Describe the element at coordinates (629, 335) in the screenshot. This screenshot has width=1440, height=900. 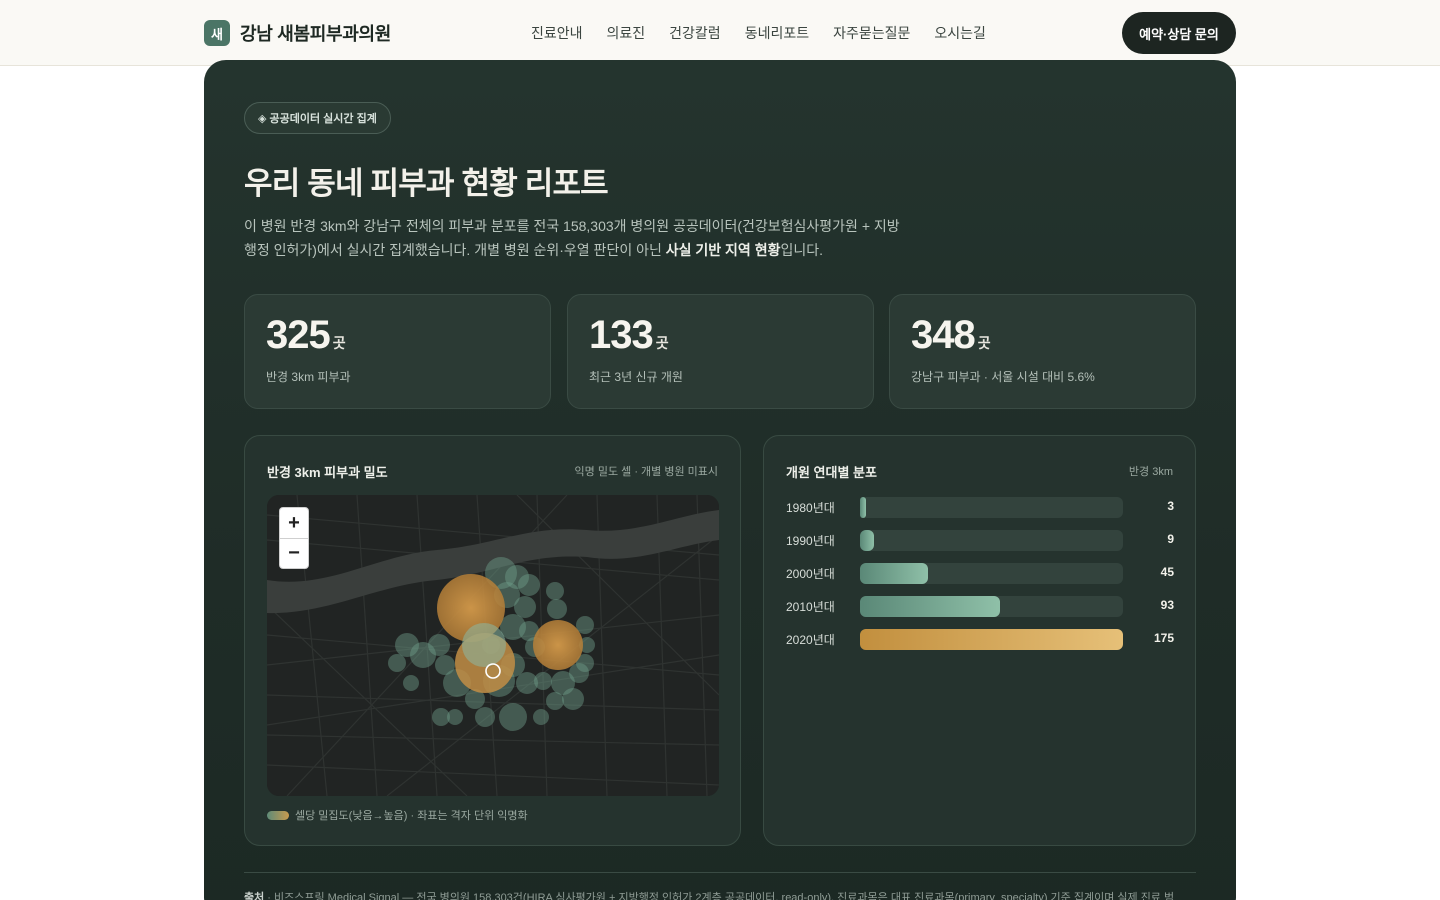
I see `stat-value: 133 곳` at that location.